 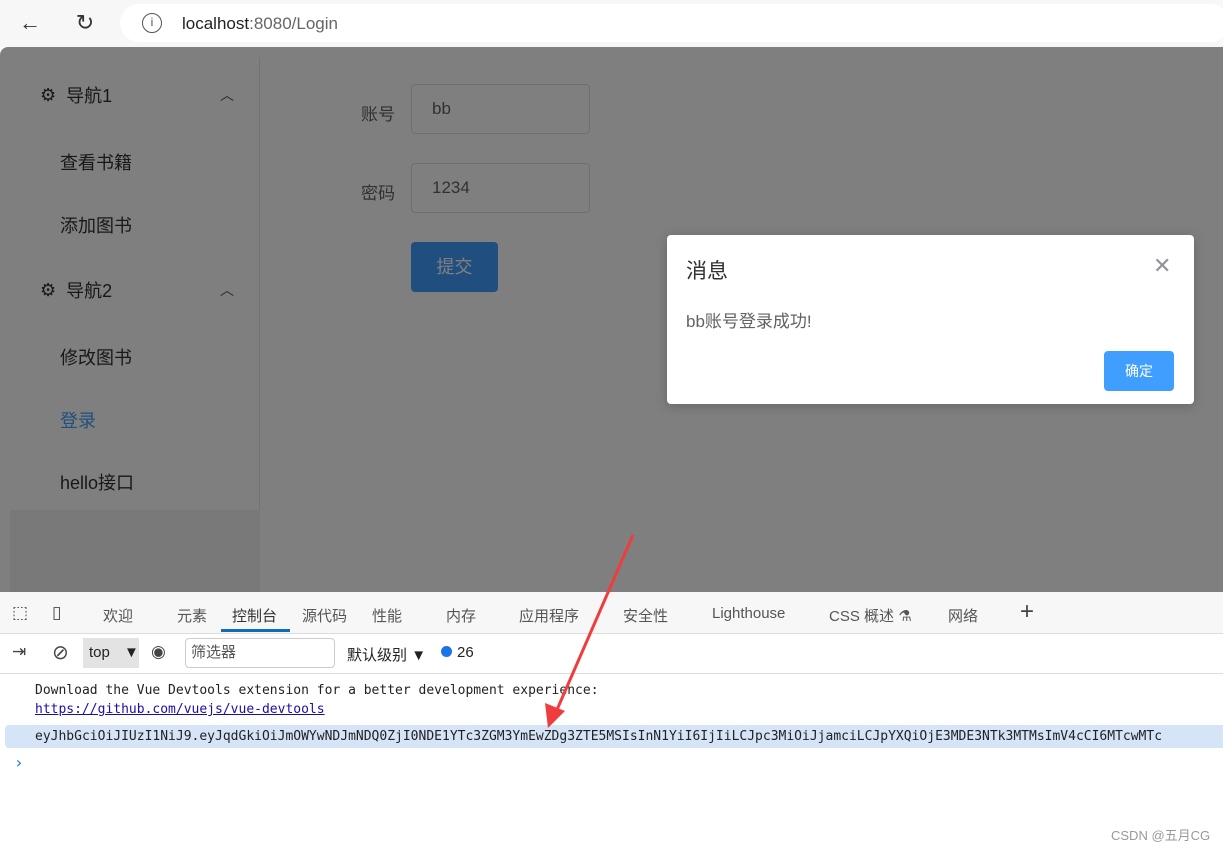 What do you see at coordinates (594, 623) in the screenshot?
I see `arrow-line` at bounding box center [594, 623].